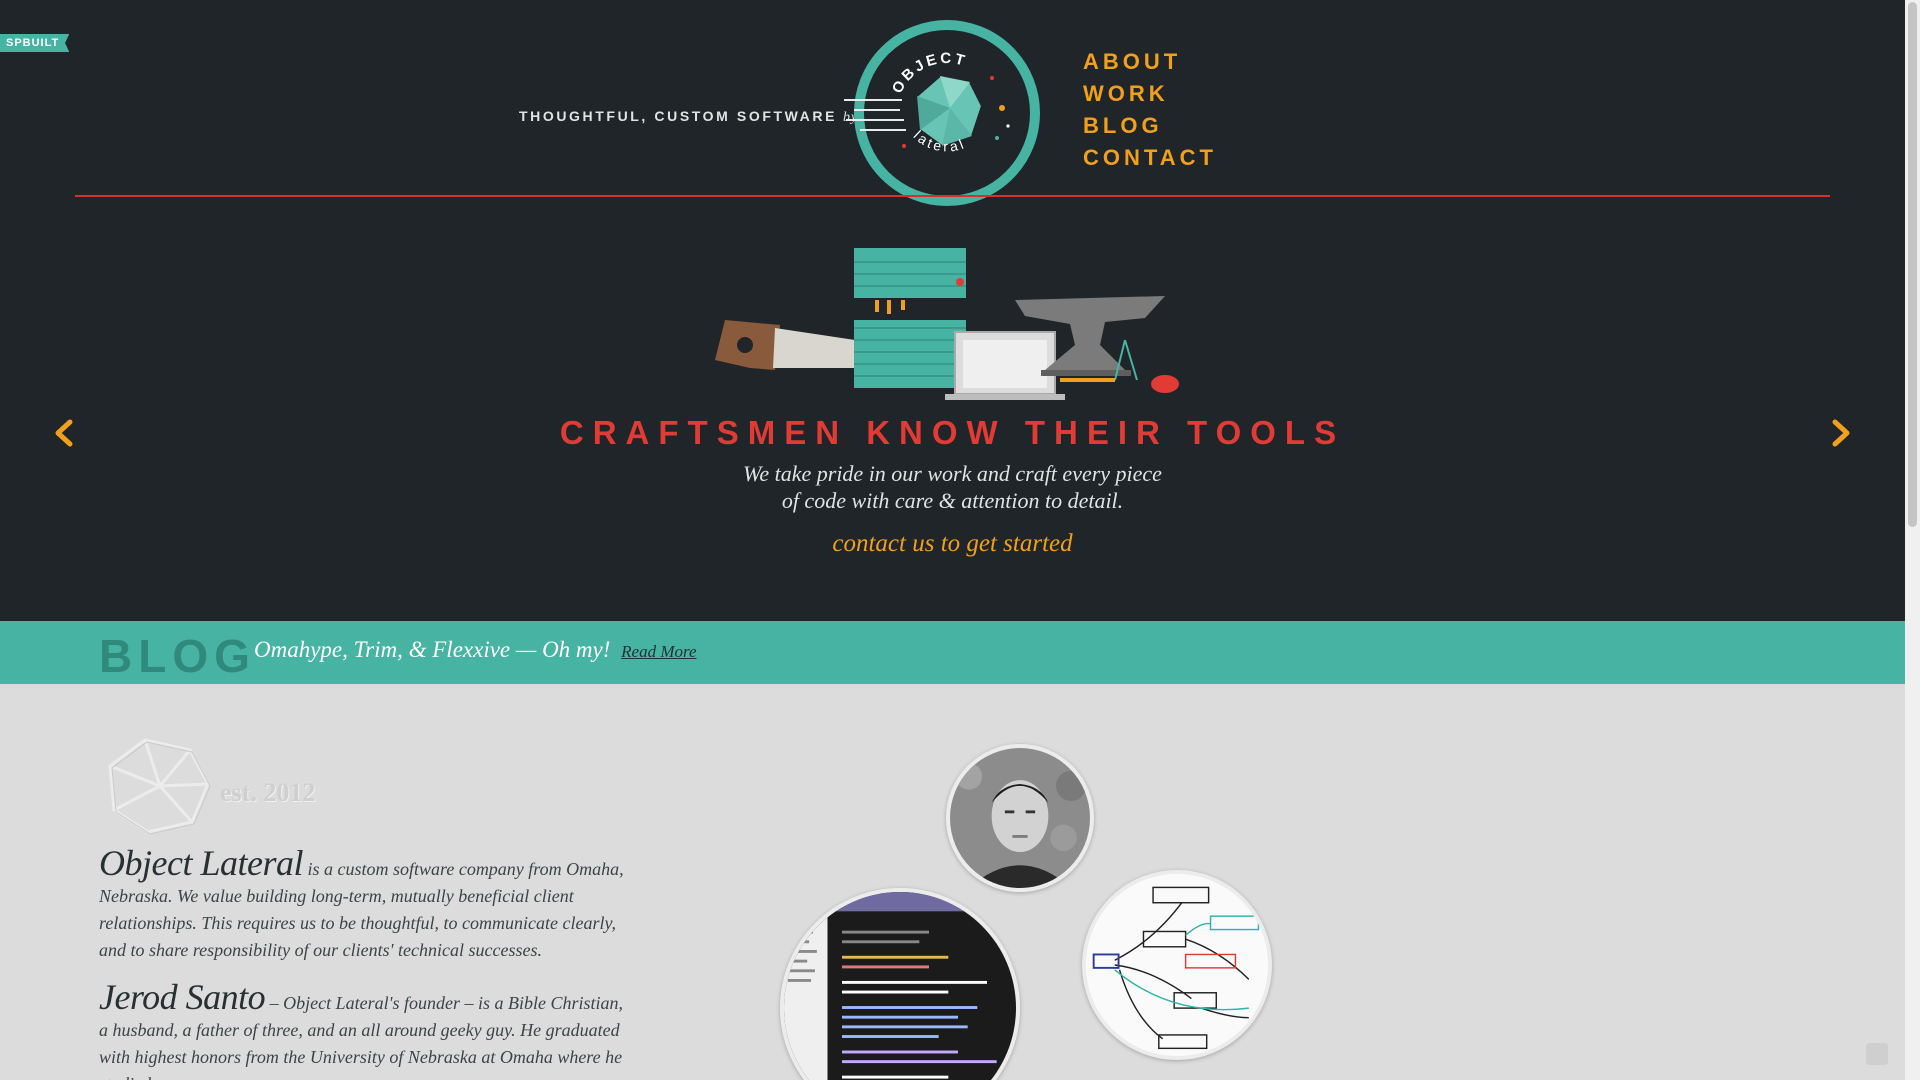 This screenshot has height=1080, width=1920. What do you see at coordinates (182, 997) in the screenshot?
I see `founder-name: Jerod Santo` at bounding box center [182, 997].